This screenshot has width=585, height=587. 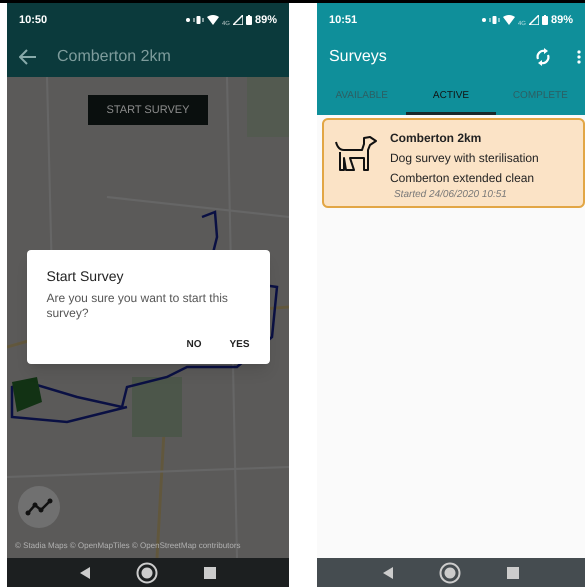 What do you see at coordinates (358, 57) in the screenshot?
I see `app-bar-title: Surveys` at bounding box center [358, 57].